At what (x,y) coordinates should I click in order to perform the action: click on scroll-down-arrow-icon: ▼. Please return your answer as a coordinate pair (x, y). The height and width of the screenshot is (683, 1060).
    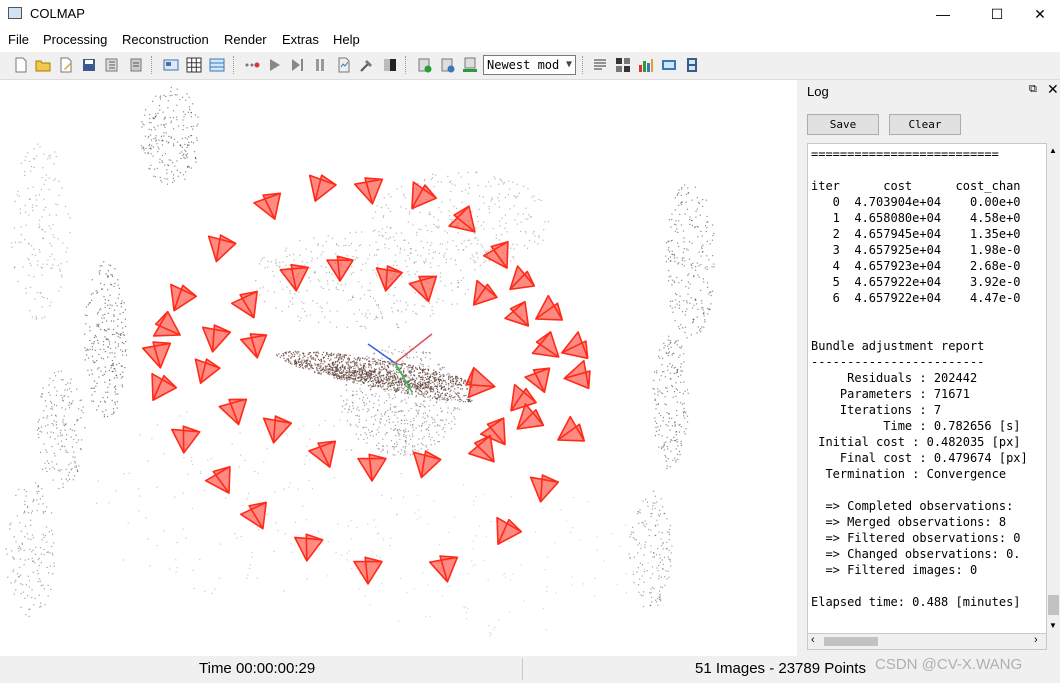
    Looking at the image, I should click on (1053, 625).